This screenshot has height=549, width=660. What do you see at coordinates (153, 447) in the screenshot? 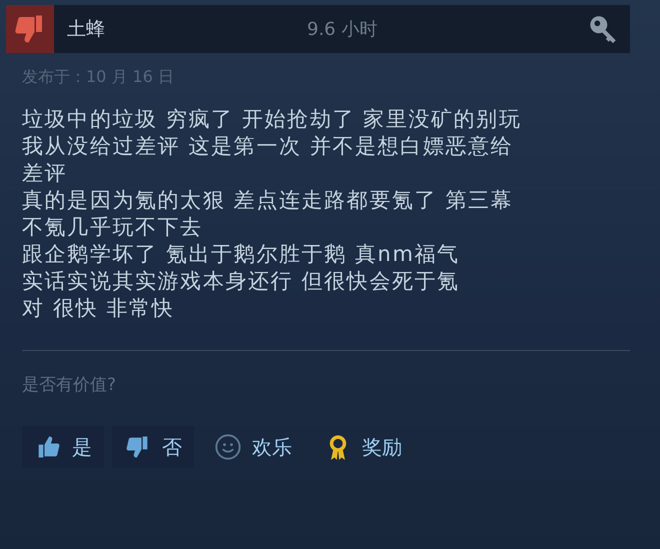
I see `no-button: 否` at bounding box center [153, 447].